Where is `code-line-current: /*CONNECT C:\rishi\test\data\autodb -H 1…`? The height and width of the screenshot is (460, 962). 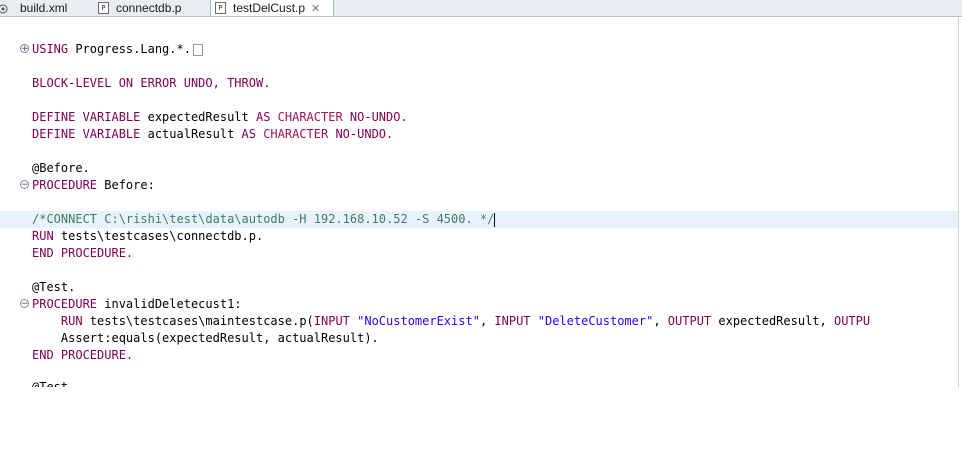 code-line-current: /*CONNECT C:\rishi\test\data\autodb -H 1… is located at coordinates (264, 219).